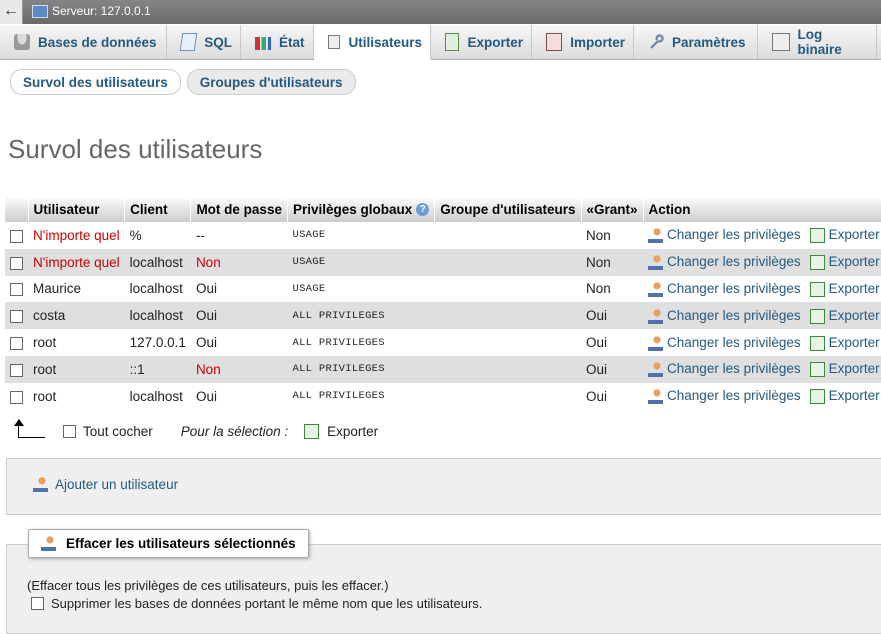 The height and width of the screenshot is (634, 881). I want to click on subtab-user-overview: Survol des utilisateurs, so click(95, 82).